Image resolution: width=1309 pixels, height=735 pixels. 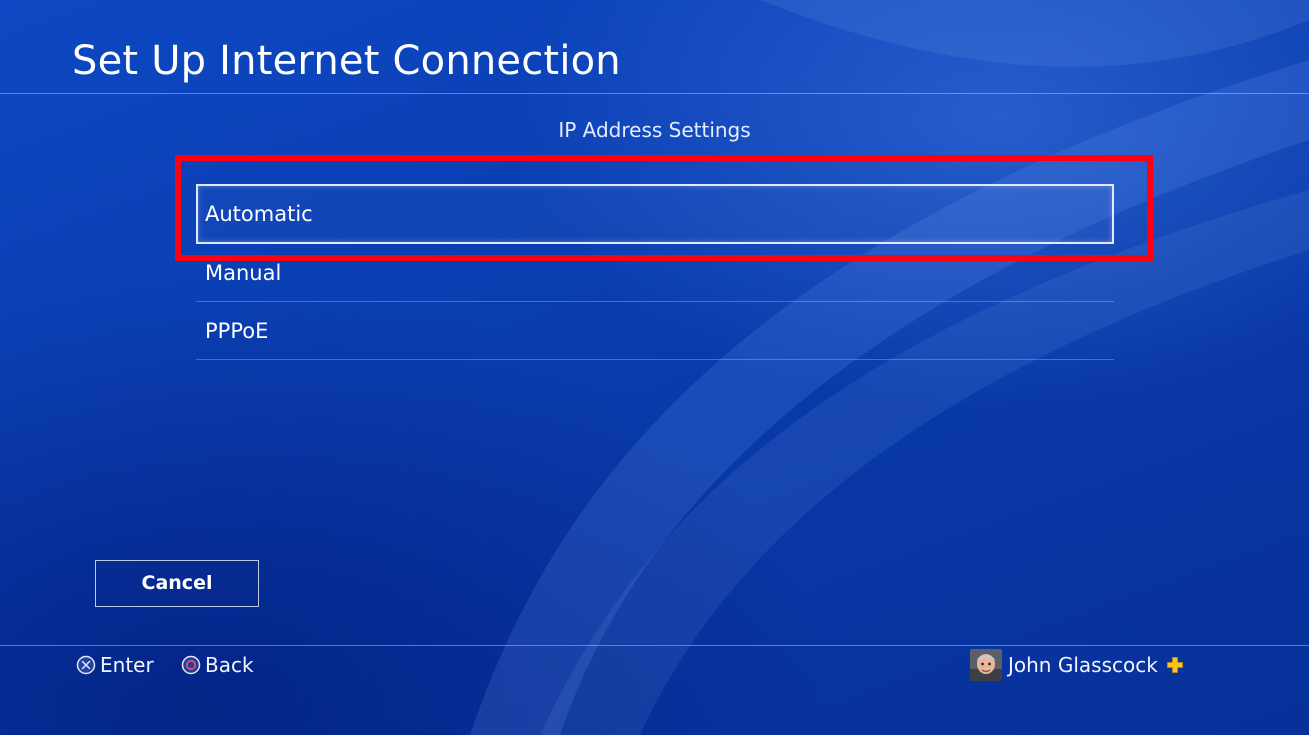 I want to click on option-manual: Manual, so click(x=655, y=273).